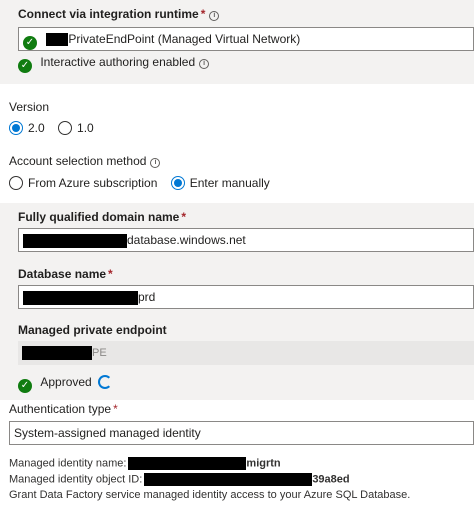 The width and height of the screenshot is (474, 506). I want to click on identity-object-line: Managed identity object ID: 39a8ed, so click(179, 479).